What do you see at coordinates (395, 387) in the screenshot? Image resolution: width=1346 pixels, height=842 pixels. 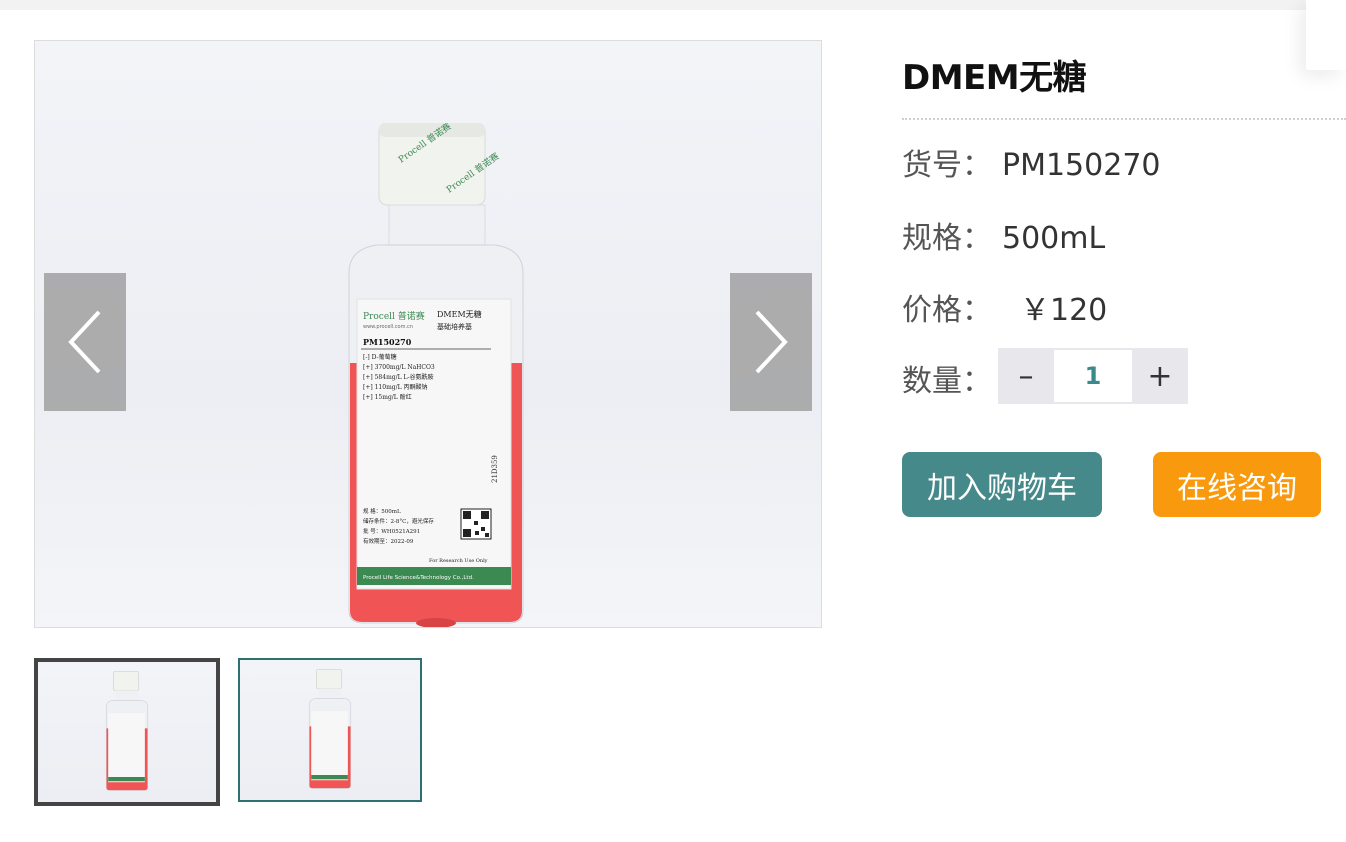 I see `bottle-ingredient: [+] 110mg/L 丙酮酸钠` at bounding box center [395, 387].